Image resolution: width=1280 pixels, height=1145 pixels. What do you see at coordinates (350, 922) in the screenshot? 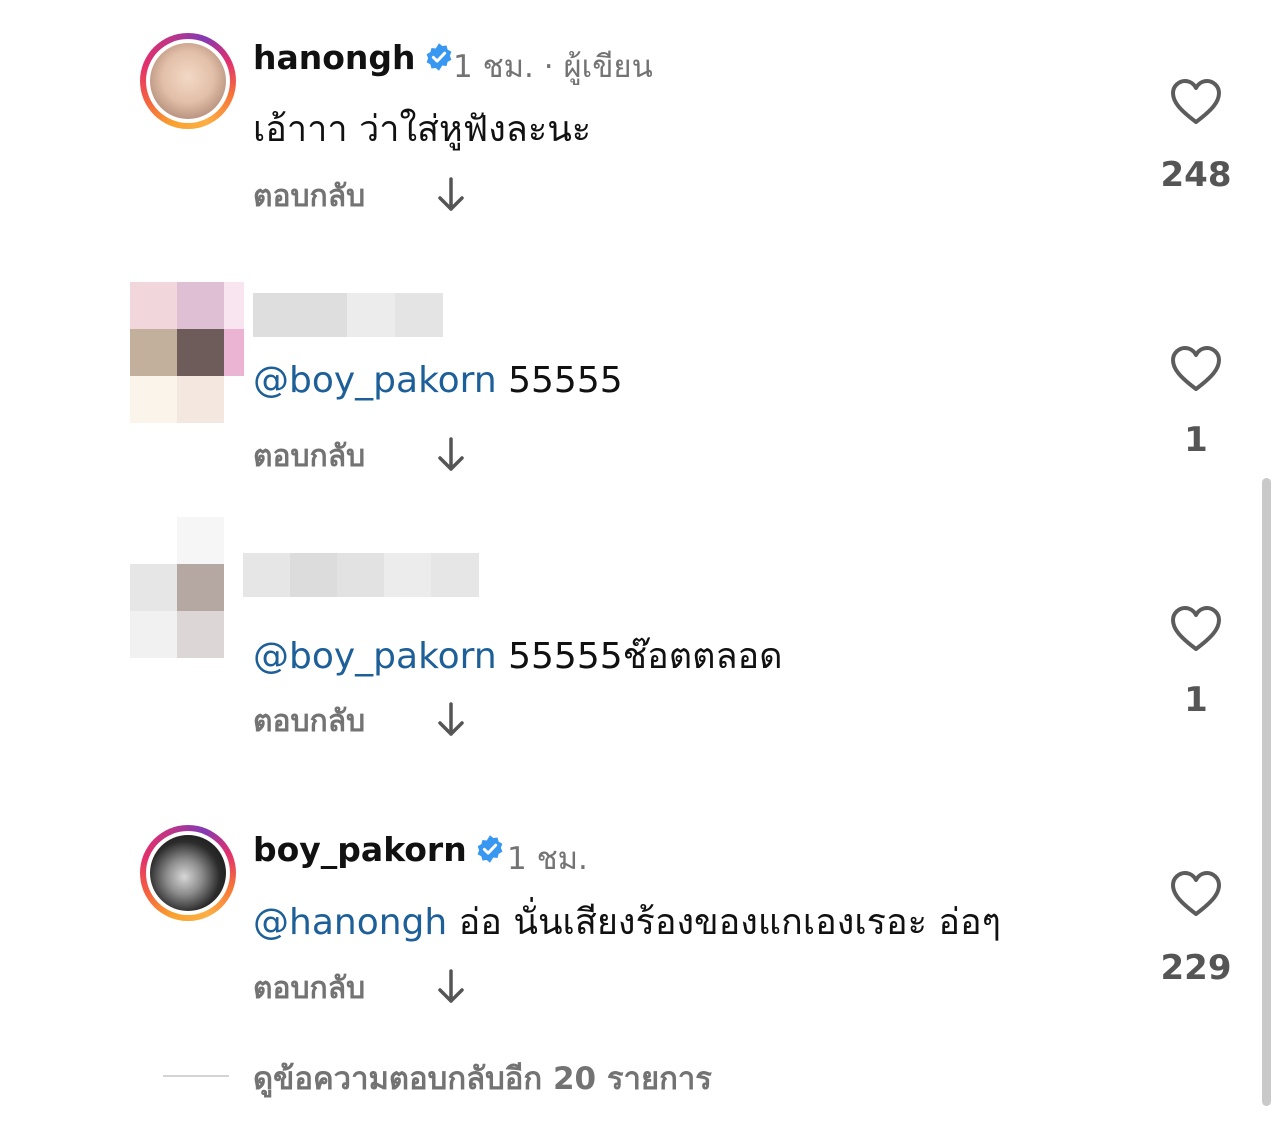
I see `mention-link: @hanongh` at bounding box center [350, 922].